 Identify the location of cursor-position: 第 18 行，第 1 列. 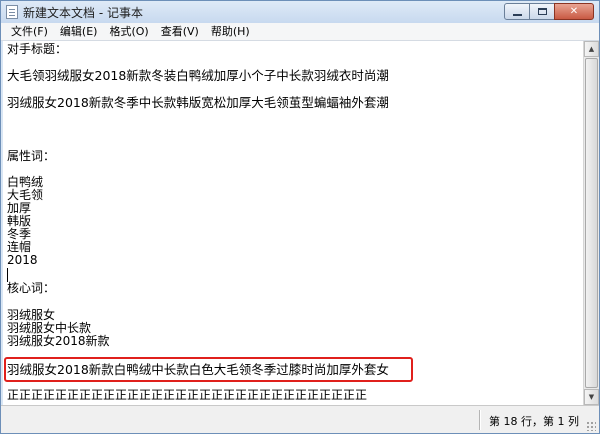
(534, 421).